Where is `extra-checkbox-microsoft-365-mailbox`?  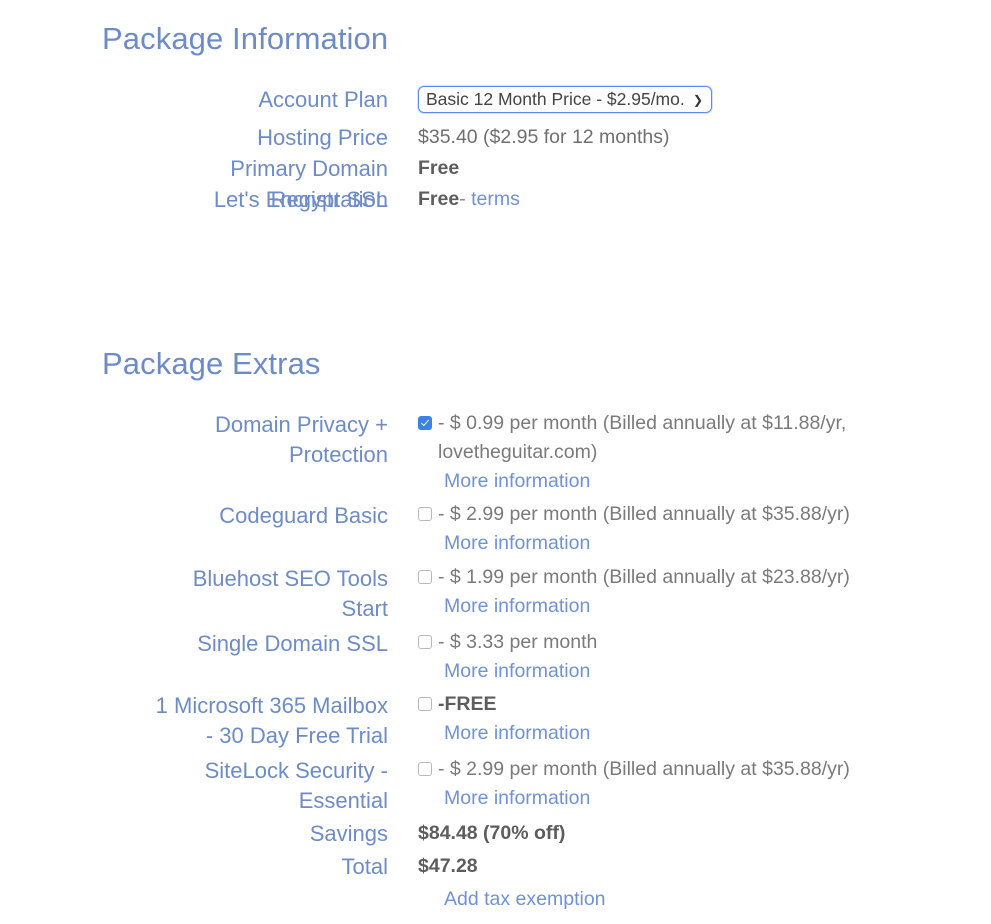
extra-checkbox-microsoft-365-mailbox is located at coordinates (425, 704).